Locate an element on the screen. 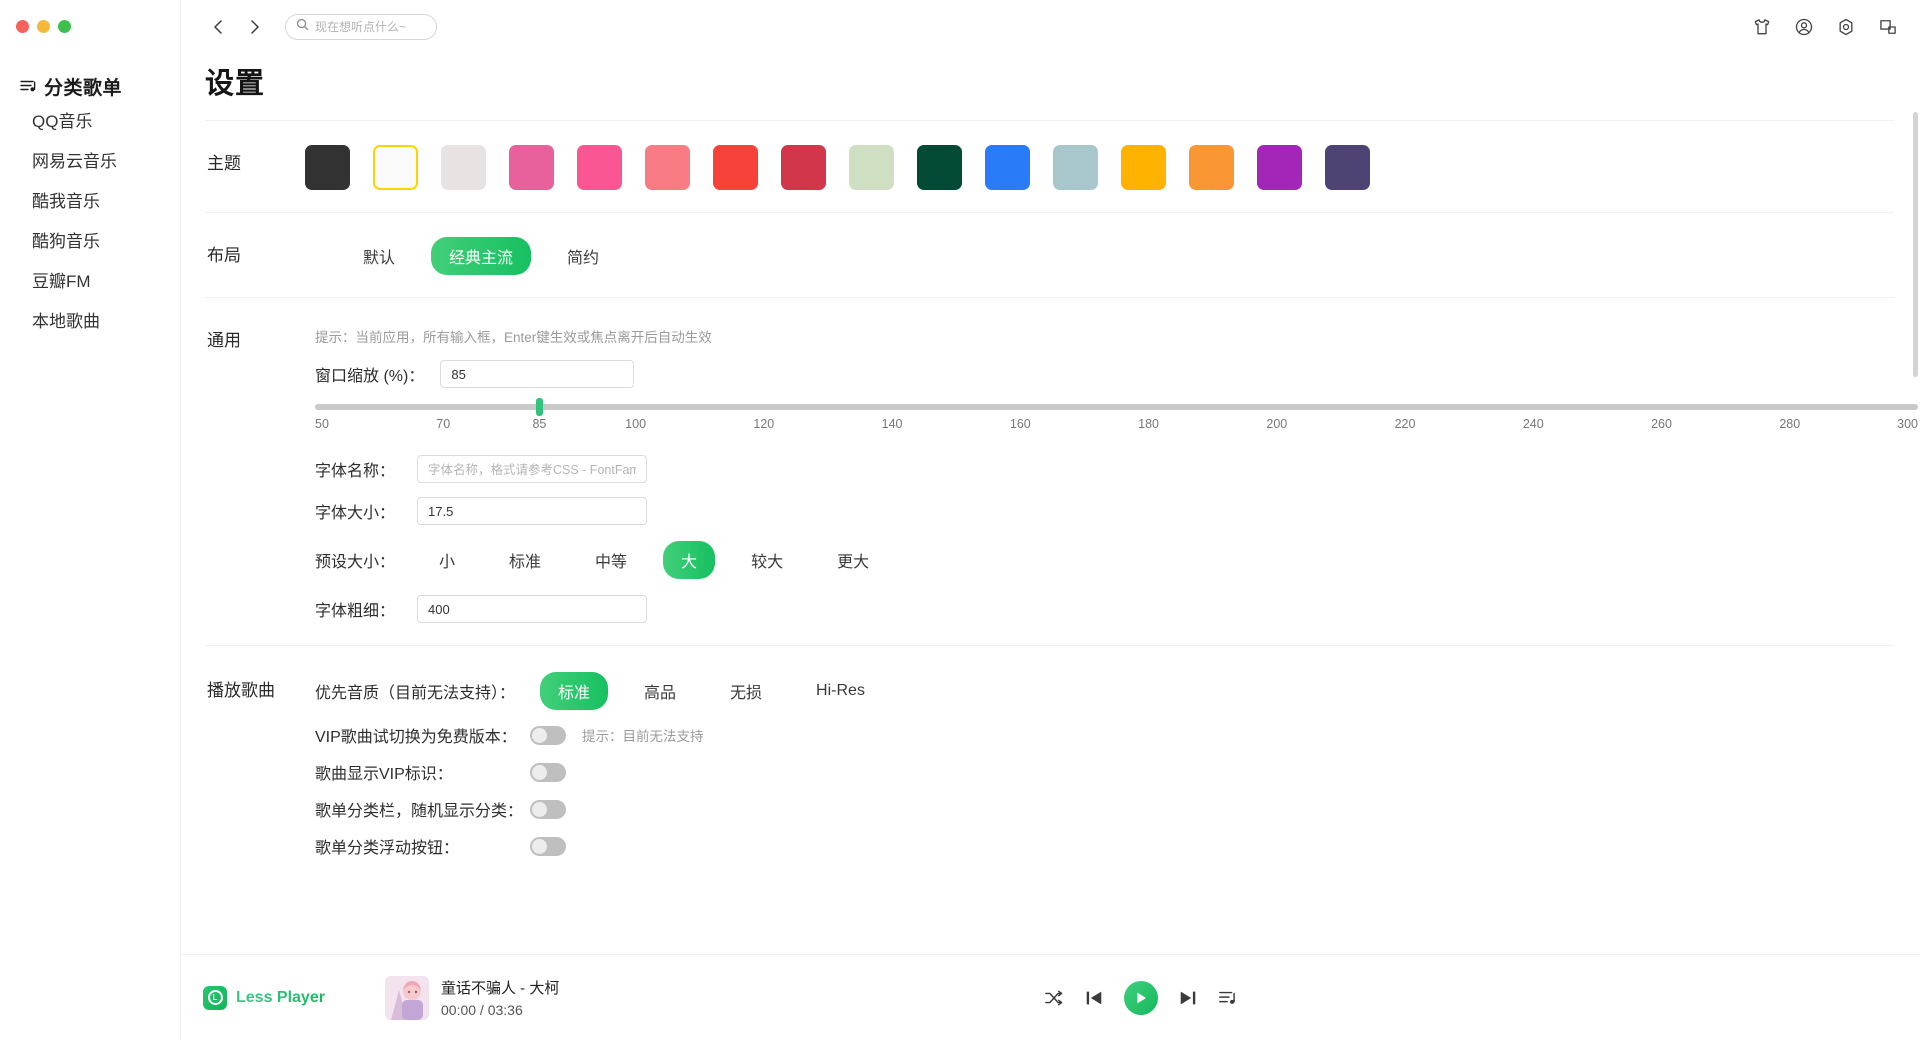 Image resolution: width=1920 pixels, height=1040 pixels. window-scale-label: 窗口缩放 (%)： is located at coordinates (370, 376).